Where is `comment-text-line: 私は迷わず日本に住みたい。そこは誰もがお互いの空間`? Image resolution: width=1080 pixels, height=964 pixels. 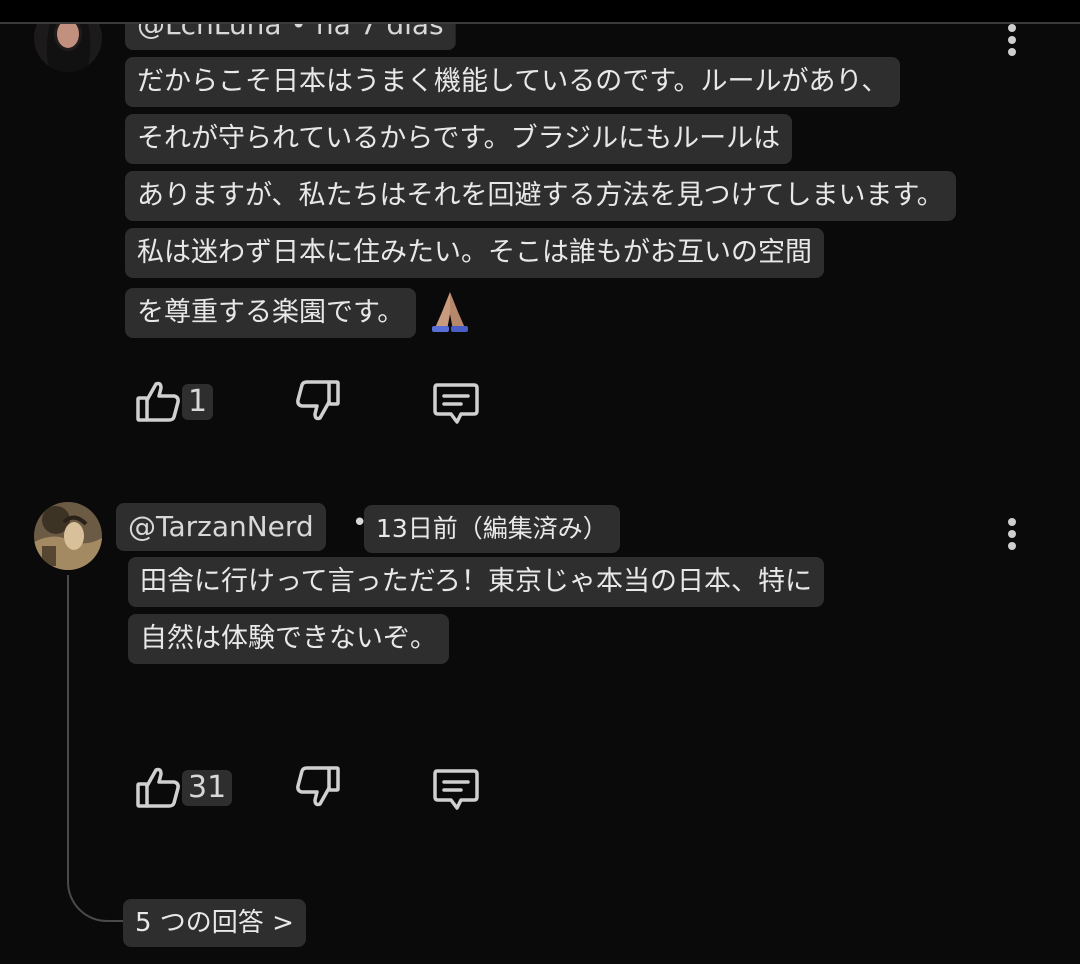
comment-text-line: 私は迷わず日本に住みたい。そこは誰もがお互いの空間 is located at coordinates (474, 253).